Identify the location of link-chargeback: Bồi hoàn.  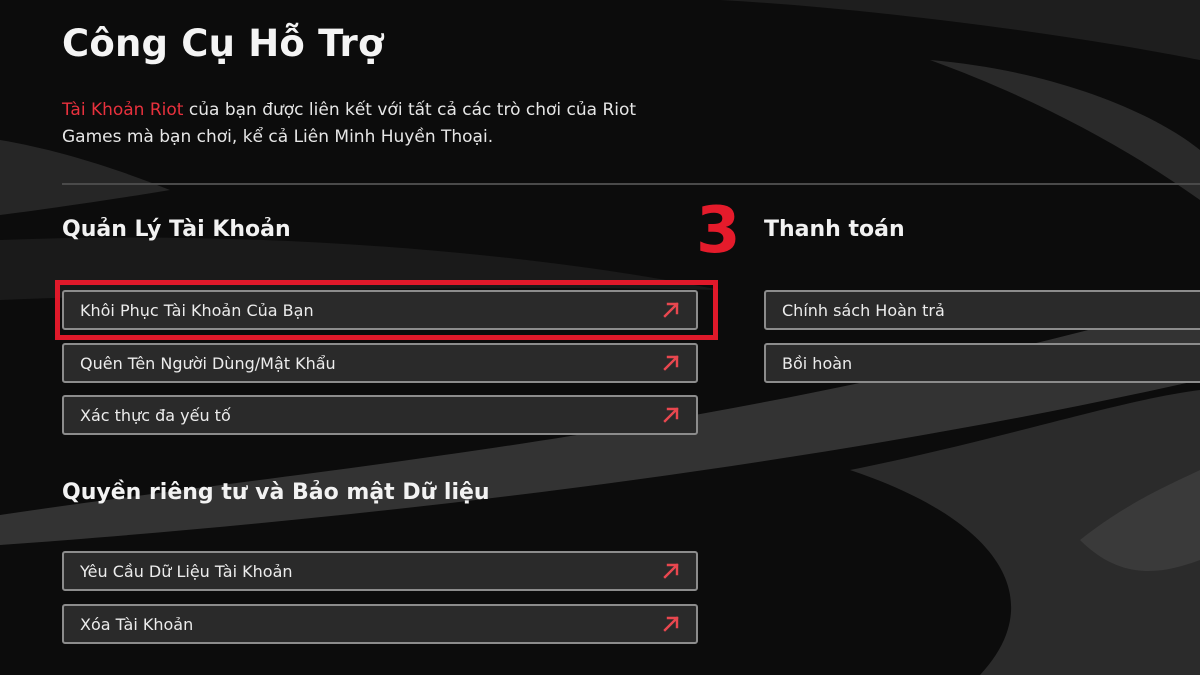
(982, 363).